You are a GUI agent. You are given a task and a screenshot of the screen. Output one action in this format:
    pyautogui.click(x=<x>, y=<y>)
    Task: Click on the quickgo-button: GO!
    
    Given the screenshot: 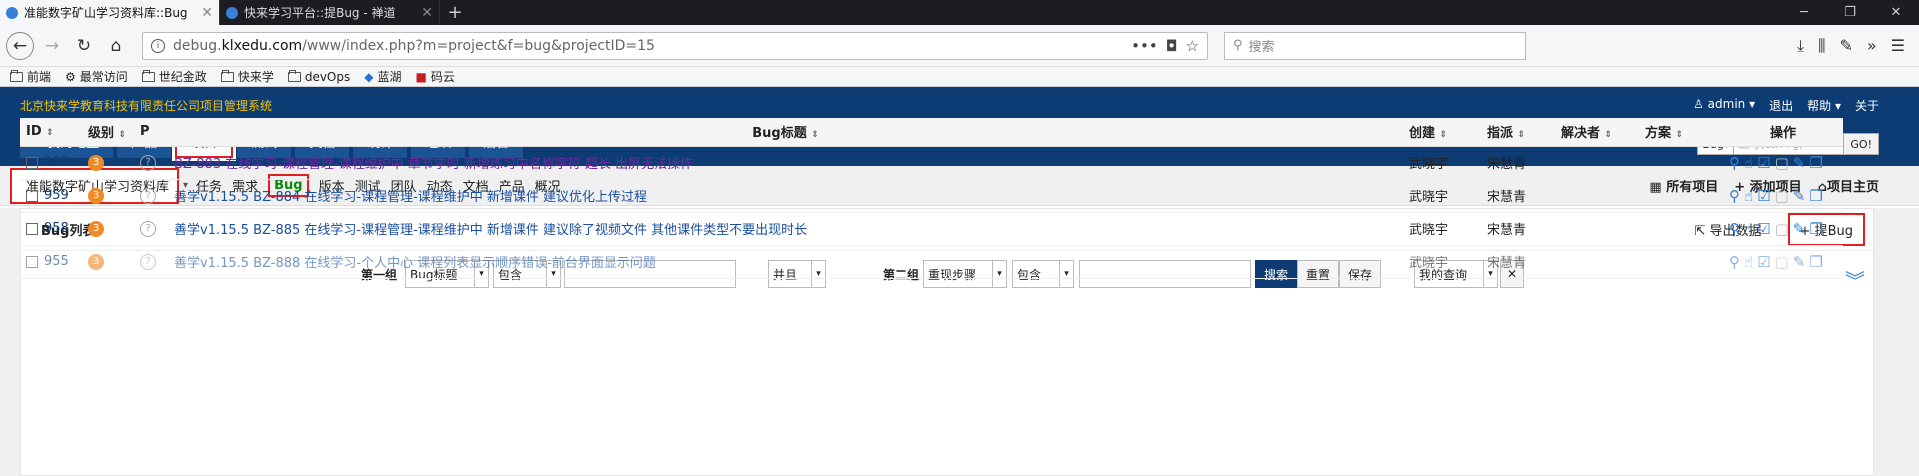 What is the action you would take?
    pyautogui.click(x=1861, y=144)
    